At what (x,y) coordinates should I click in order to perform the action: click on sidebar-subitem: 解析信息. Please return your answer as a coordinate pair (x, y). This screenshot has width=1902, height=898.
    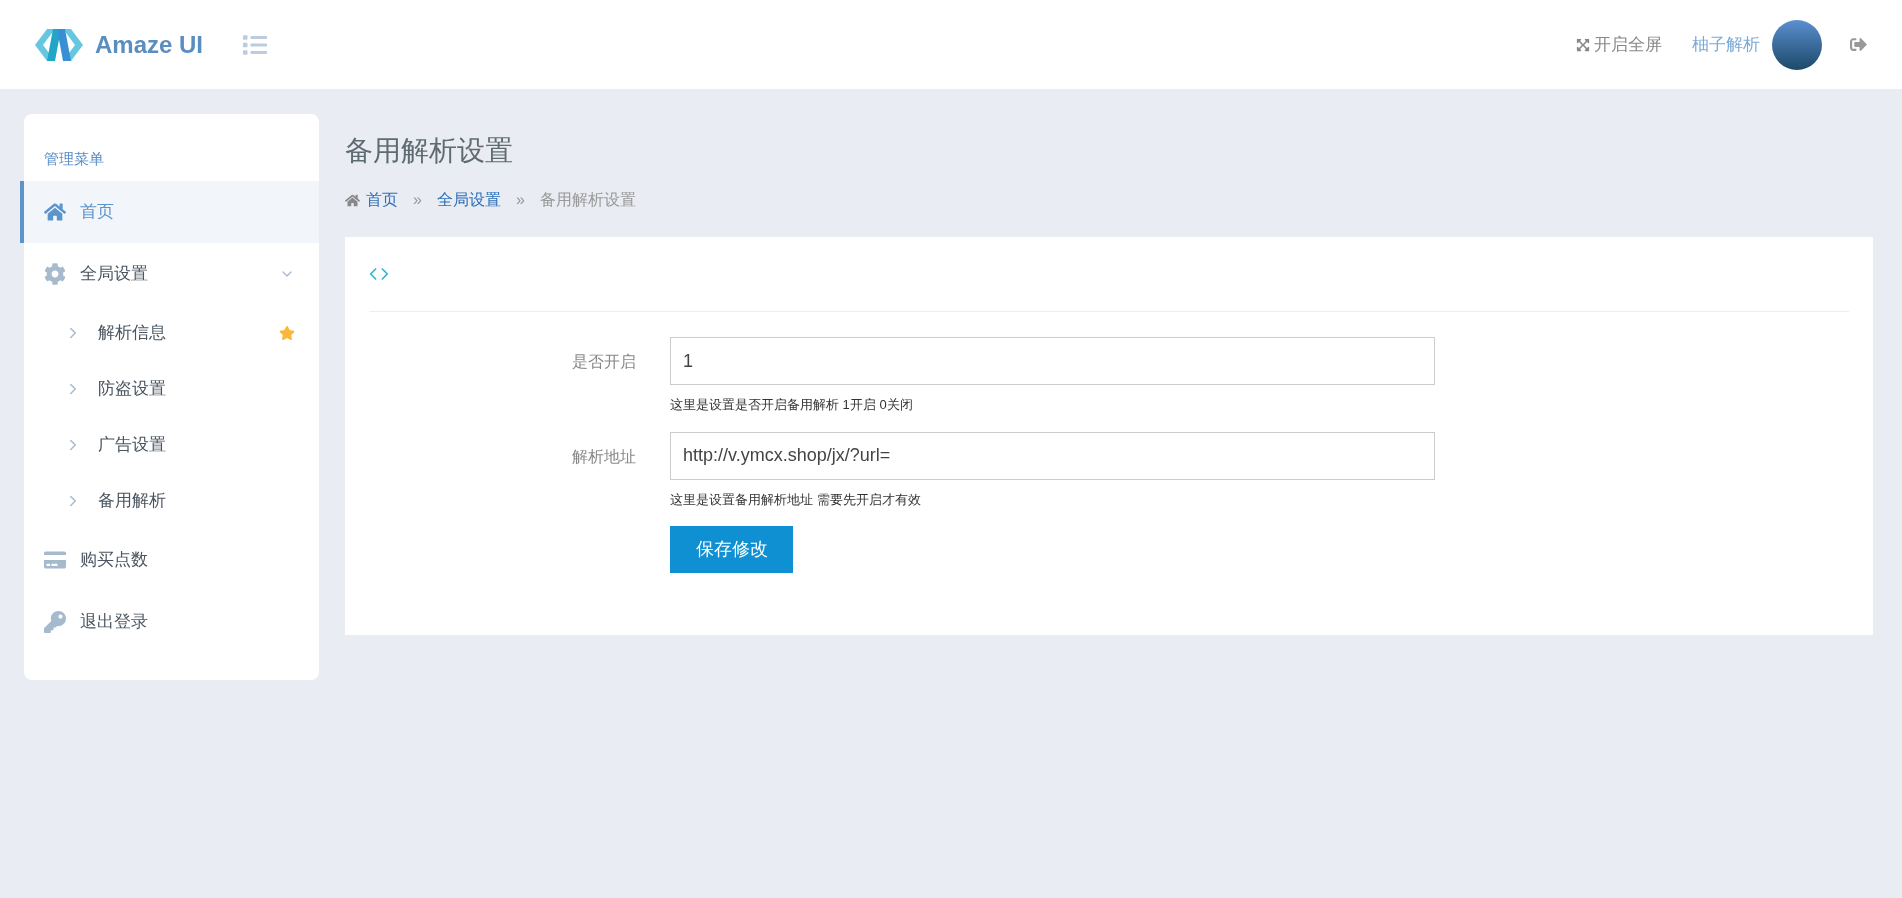
    Looking at the image, I should click on (171, 332).